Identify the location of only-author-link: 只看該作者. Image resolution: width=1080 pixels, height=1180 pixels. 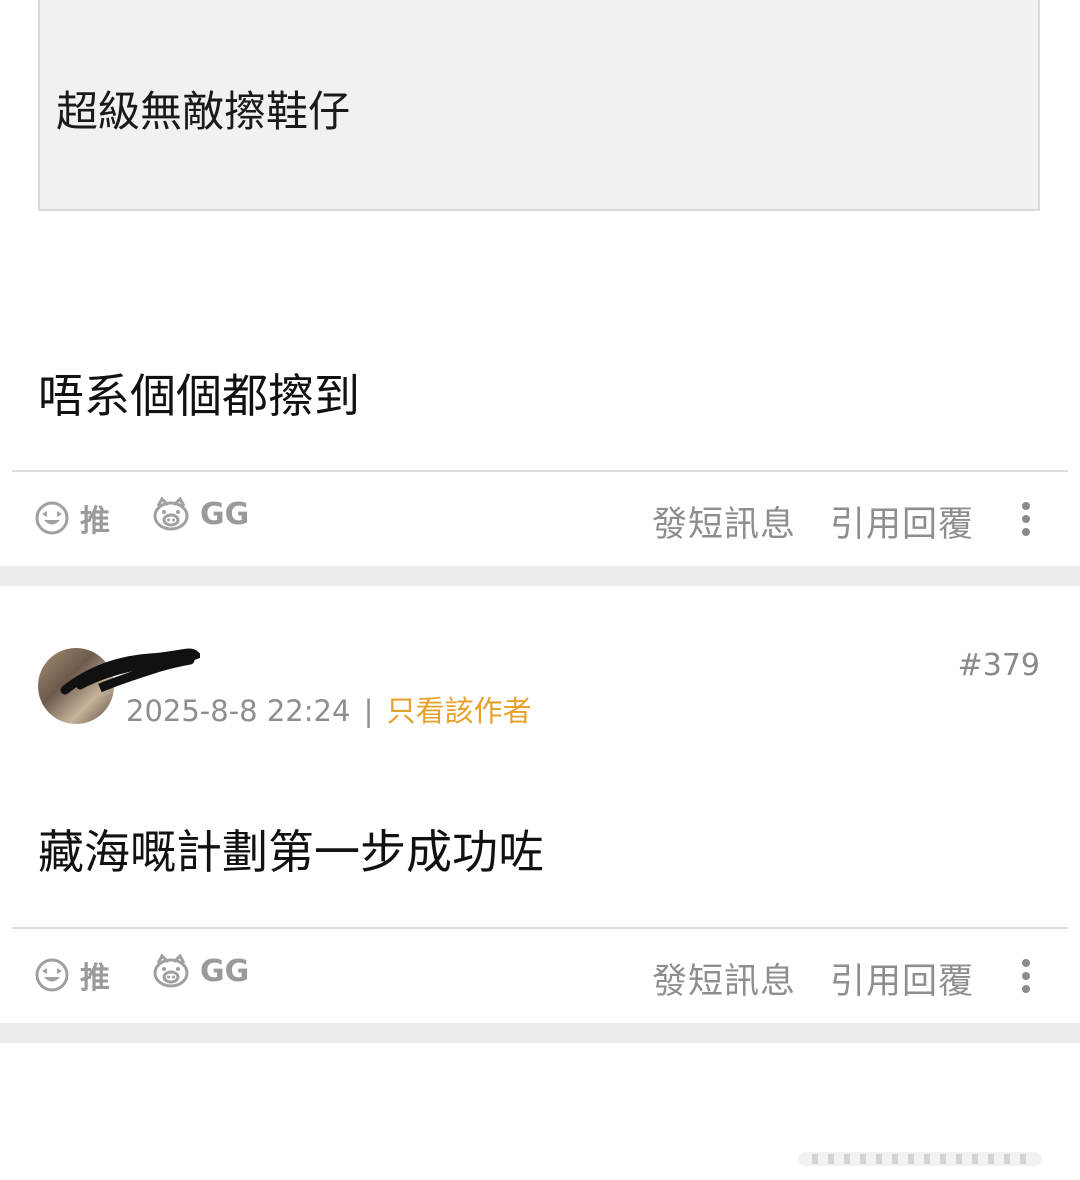
(459, 711).